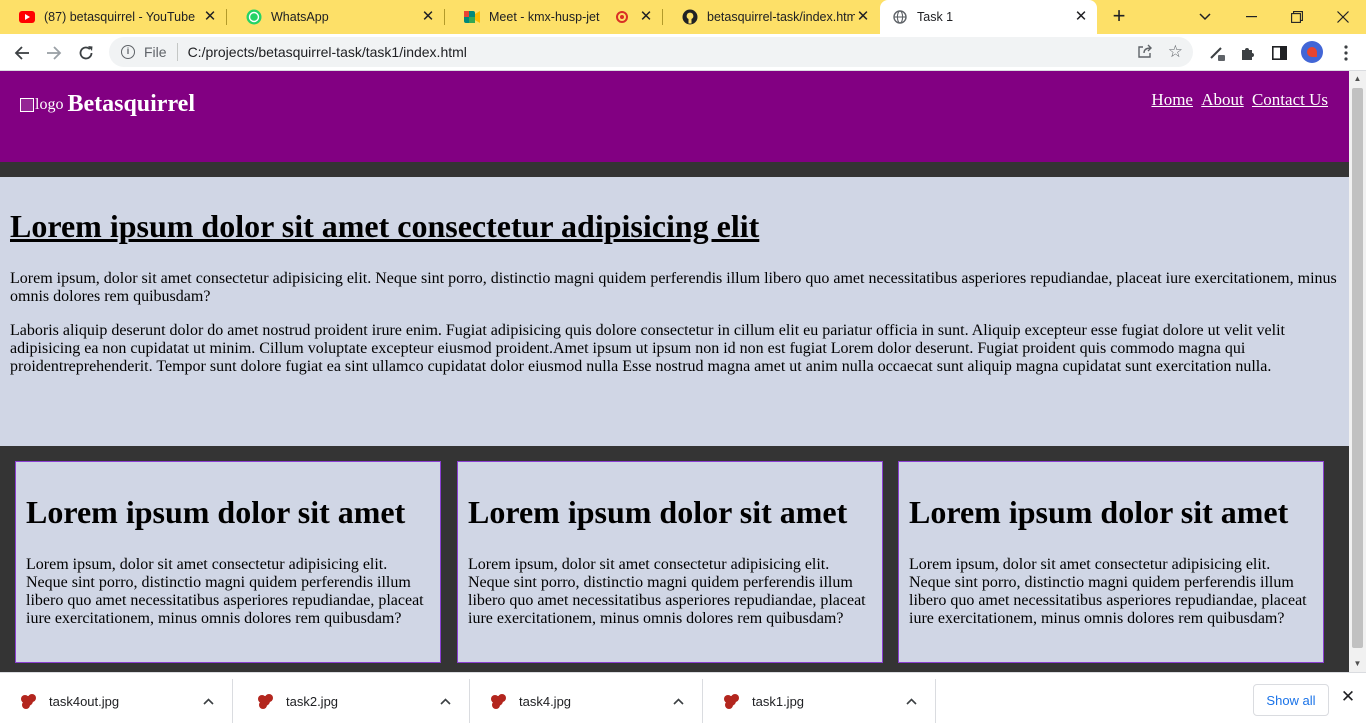 The image size is (1366, 728). I want to click on nav-link-home: Home, so click(1172, 99).